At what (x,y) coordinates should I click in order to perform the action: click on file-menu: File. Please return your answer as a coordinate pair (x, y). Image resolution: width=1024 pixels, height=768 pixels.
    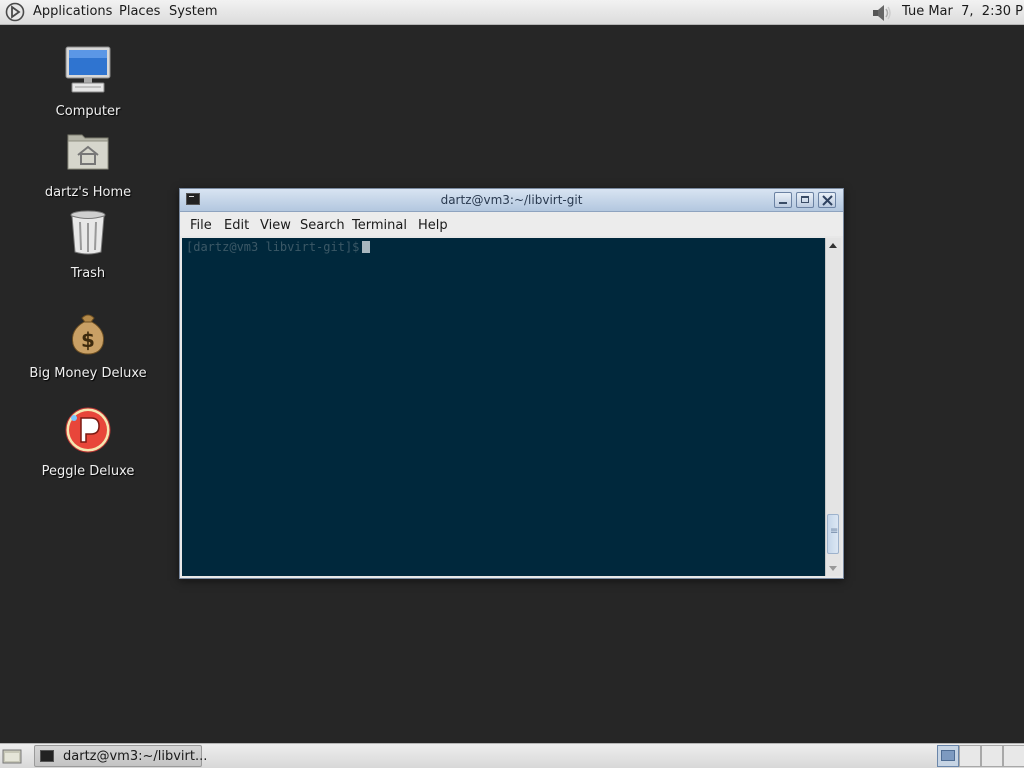
    Looking at the image, I should click on (201, 225).